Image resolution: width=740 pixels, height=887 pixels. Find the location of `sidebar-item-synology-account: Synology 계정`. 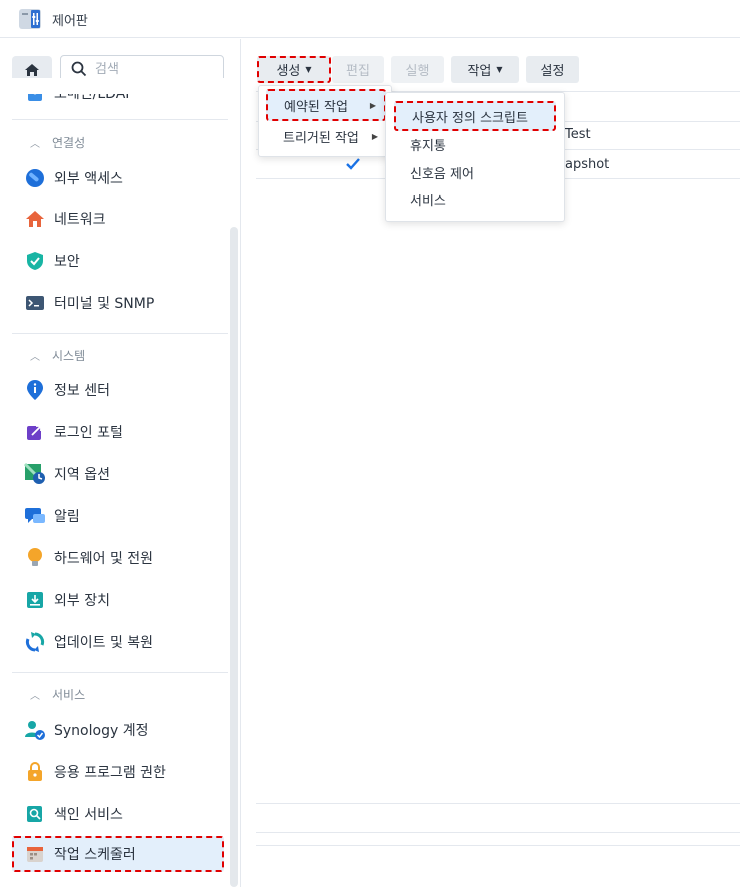

sidebar-item-synology-account: Synology 계정 is located at coordinates (118, 730).